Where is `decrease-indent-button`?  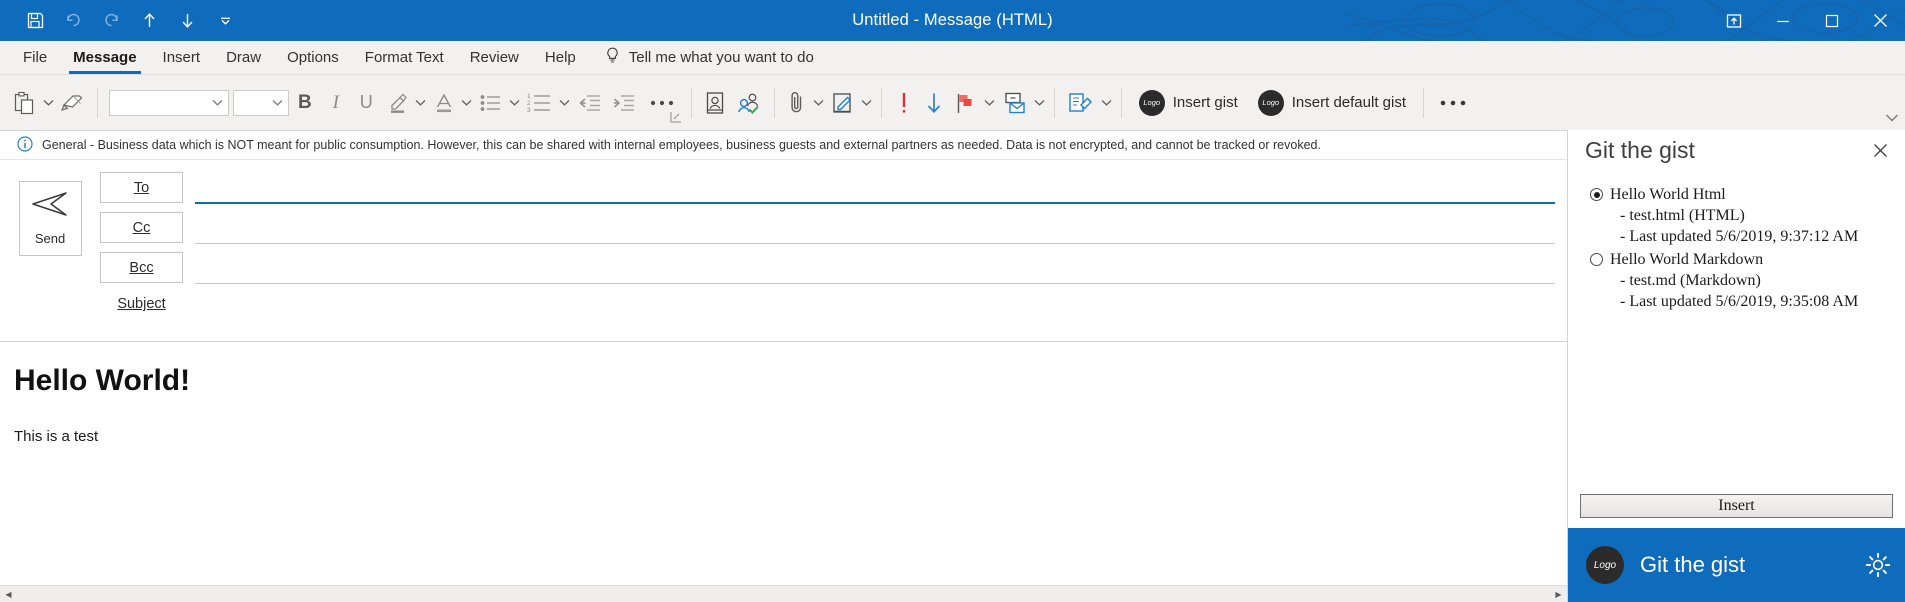 decrease-indent-button is located at coordinates (589, 103).